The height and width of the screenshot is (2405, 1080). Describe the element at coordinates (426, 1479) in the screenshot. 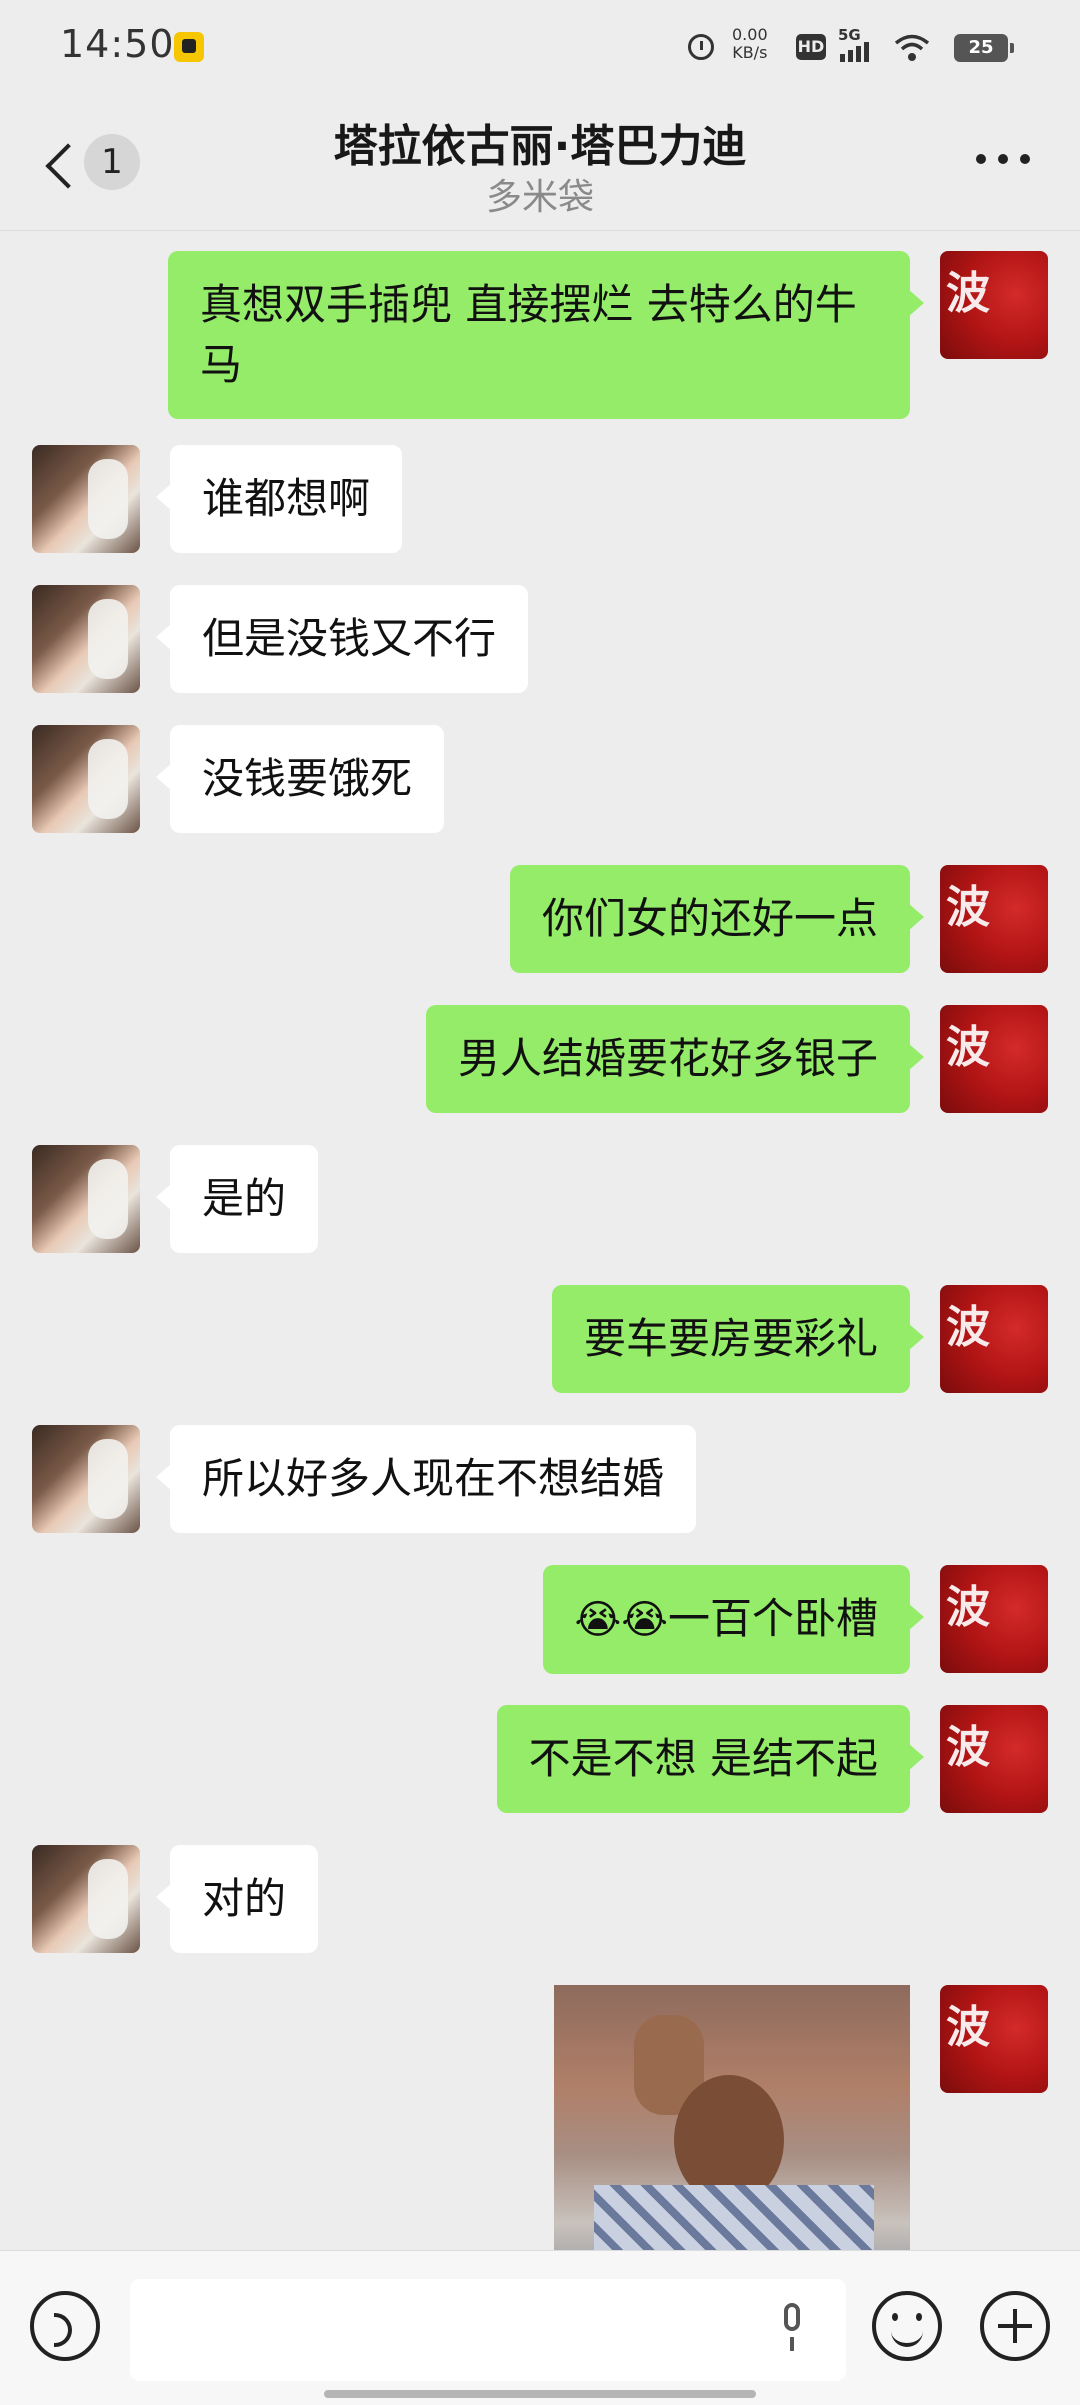

I see `message-bubble: 所以好多人现在不想结婚` at that location.